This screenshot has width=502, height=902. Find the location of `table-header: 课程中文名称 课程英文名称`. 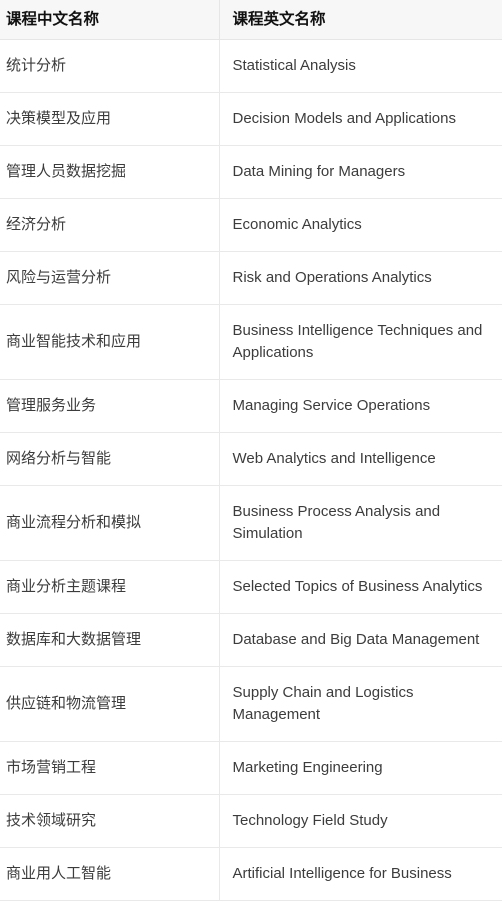

table-header: 课程中文名称 课程英文名称 is located at coordinates (251, 20).